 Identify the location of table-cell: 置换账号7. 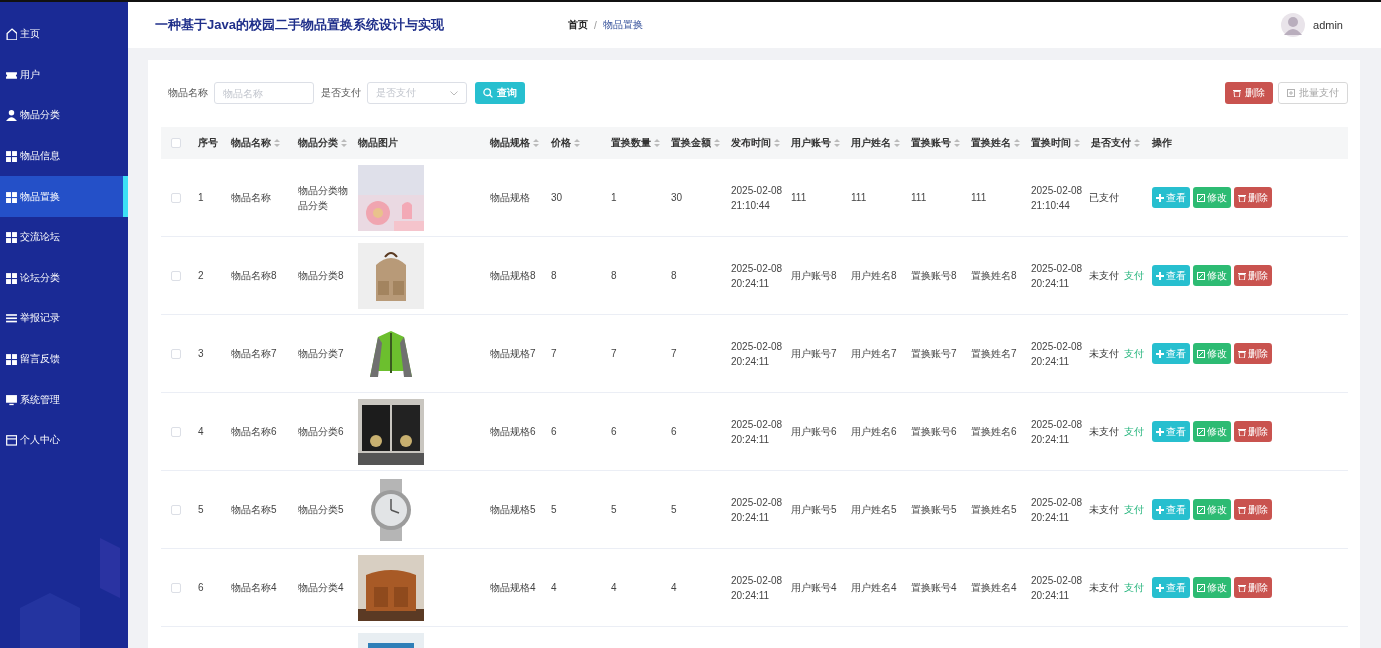
(934, 353).